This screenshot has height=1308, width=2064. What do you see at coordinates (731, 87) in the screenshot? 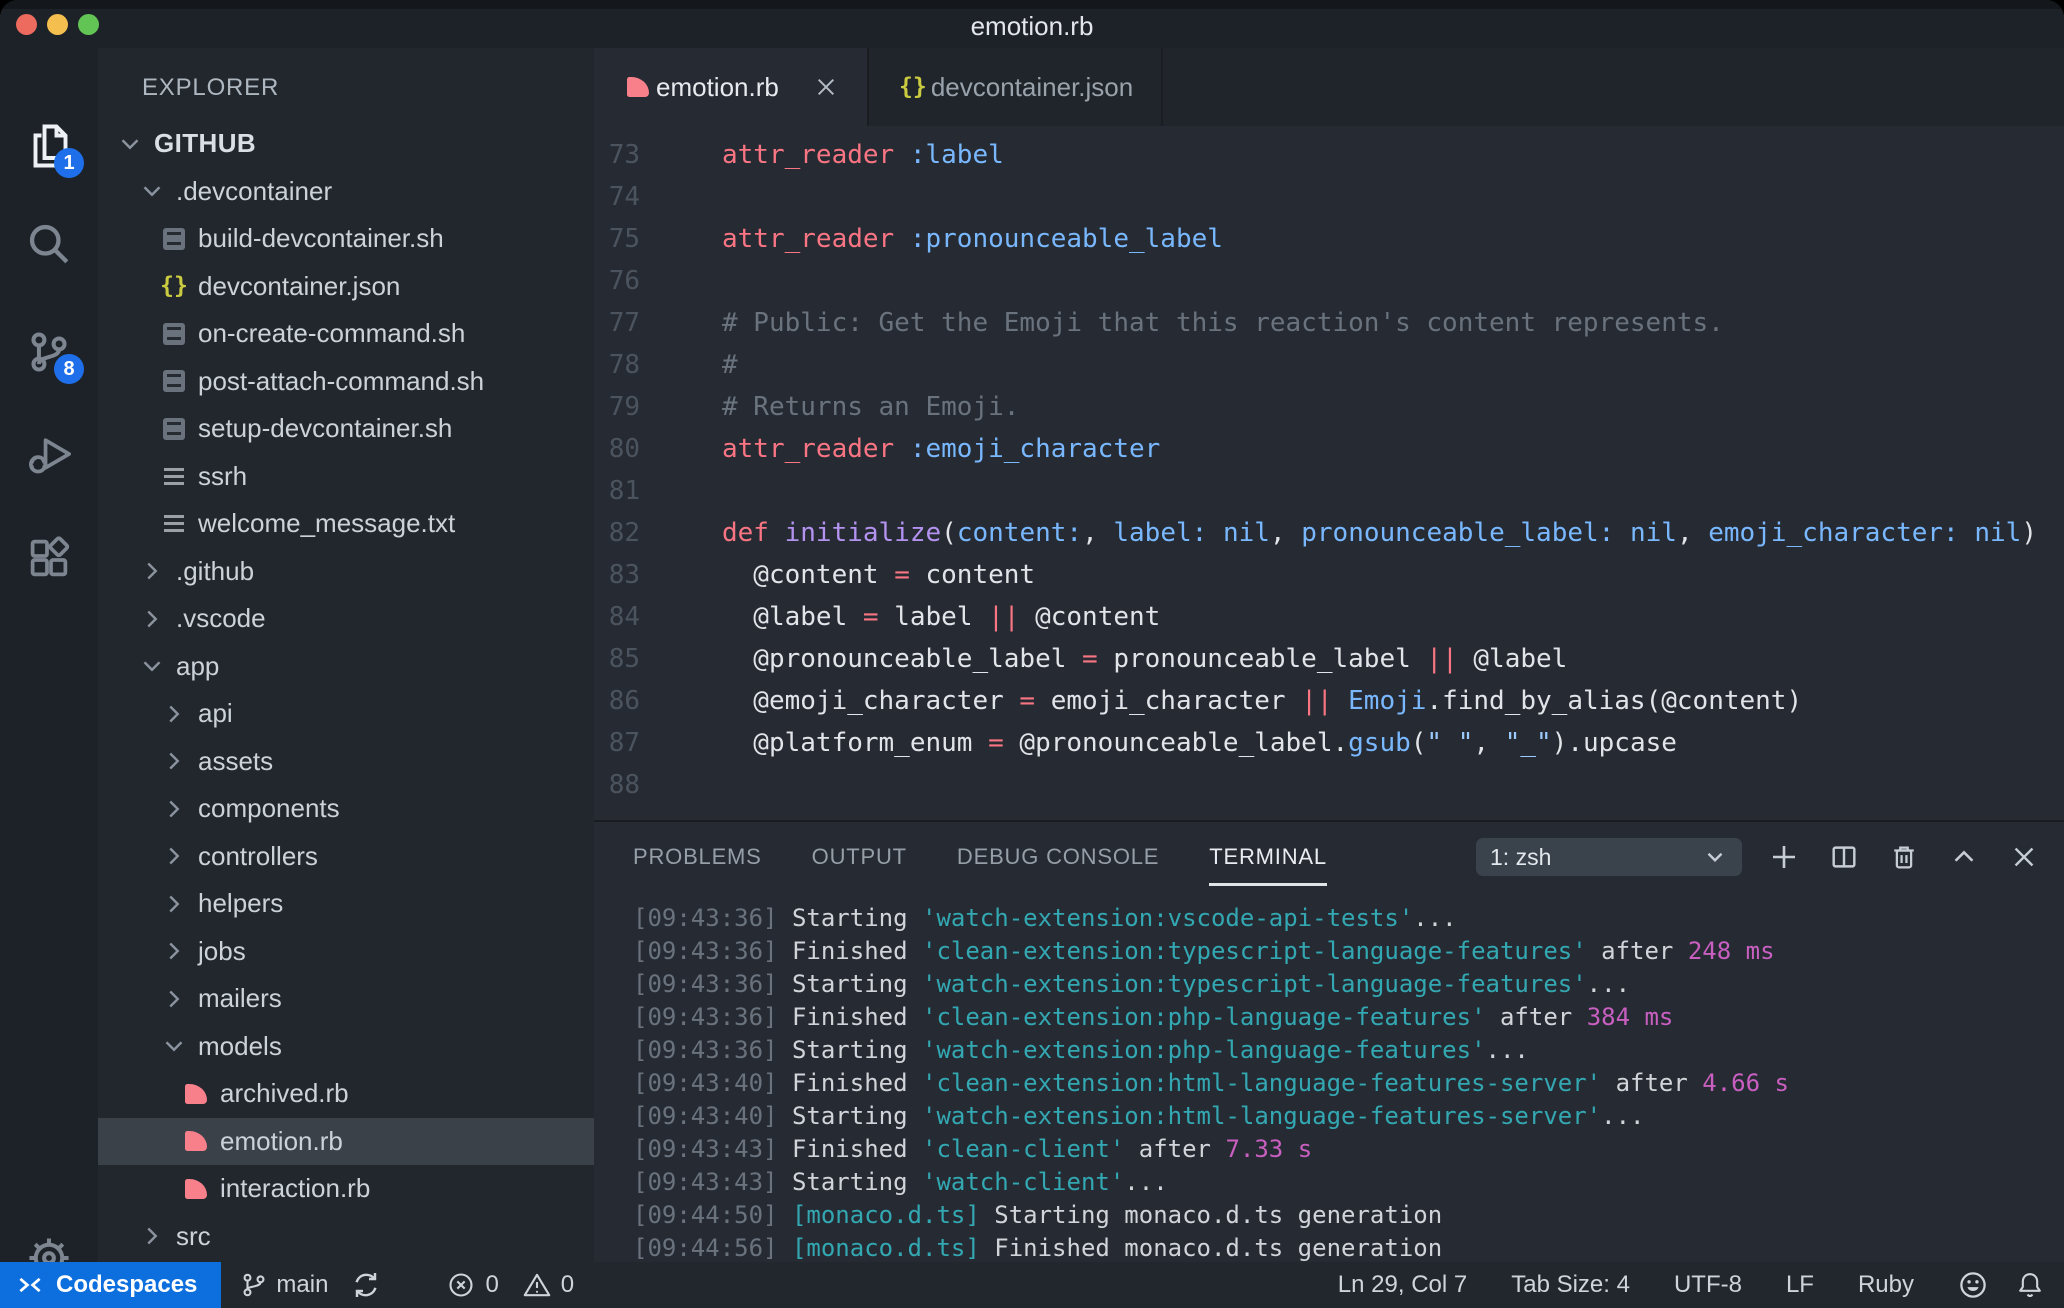
I see `editor-tab-emotion-rb: emotion.rb` at bounding box center [731, 87].